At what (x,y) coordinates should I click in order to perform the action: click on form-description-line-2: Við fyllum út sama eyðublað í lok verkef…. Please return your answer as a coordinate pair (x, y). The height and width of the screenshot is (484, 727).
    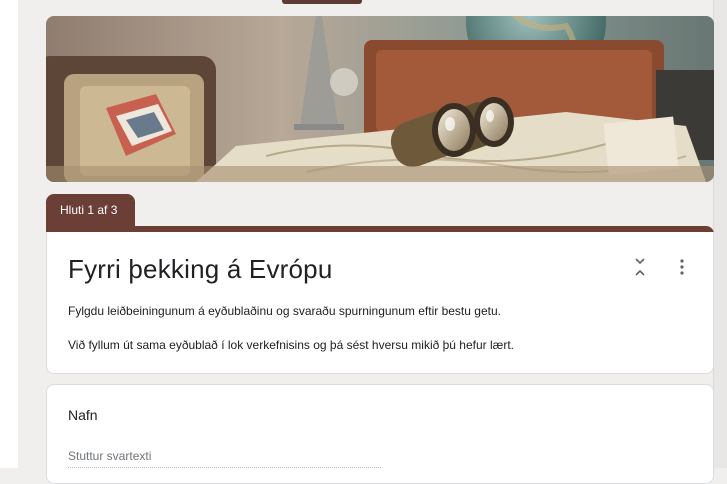
    Looking at the image, I should click on (291, 345).